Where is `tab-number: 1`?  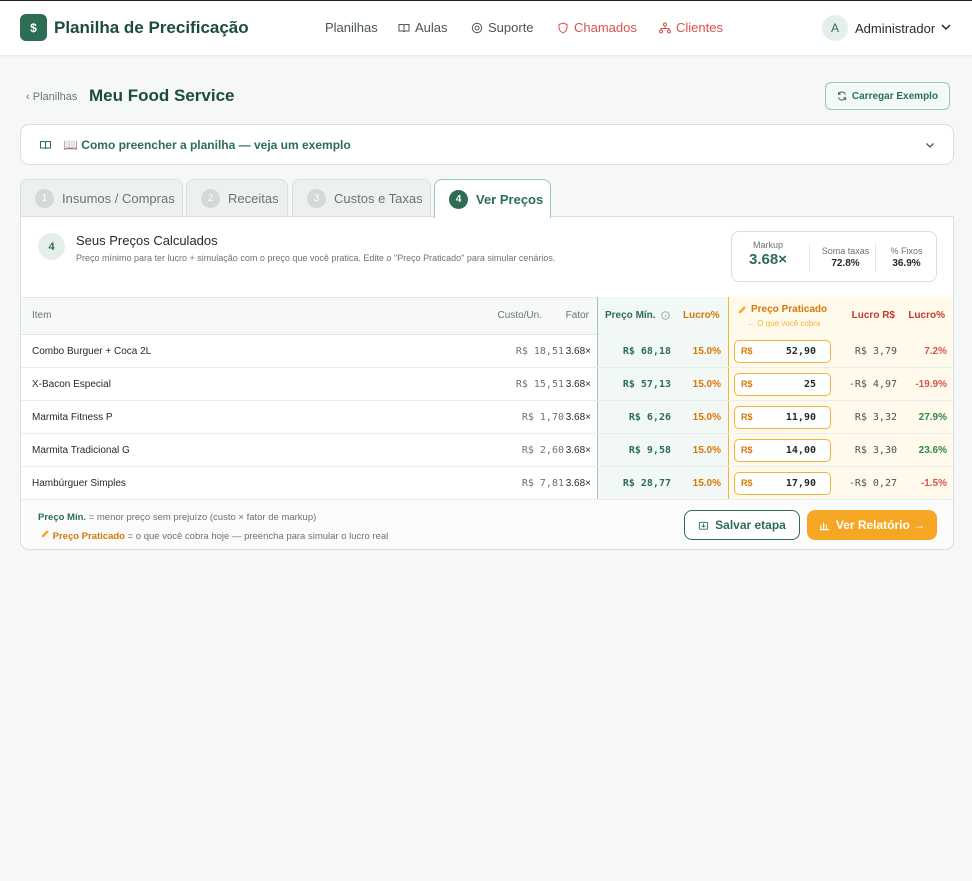
tab-number: 1 is located at coordinates (44, 198).